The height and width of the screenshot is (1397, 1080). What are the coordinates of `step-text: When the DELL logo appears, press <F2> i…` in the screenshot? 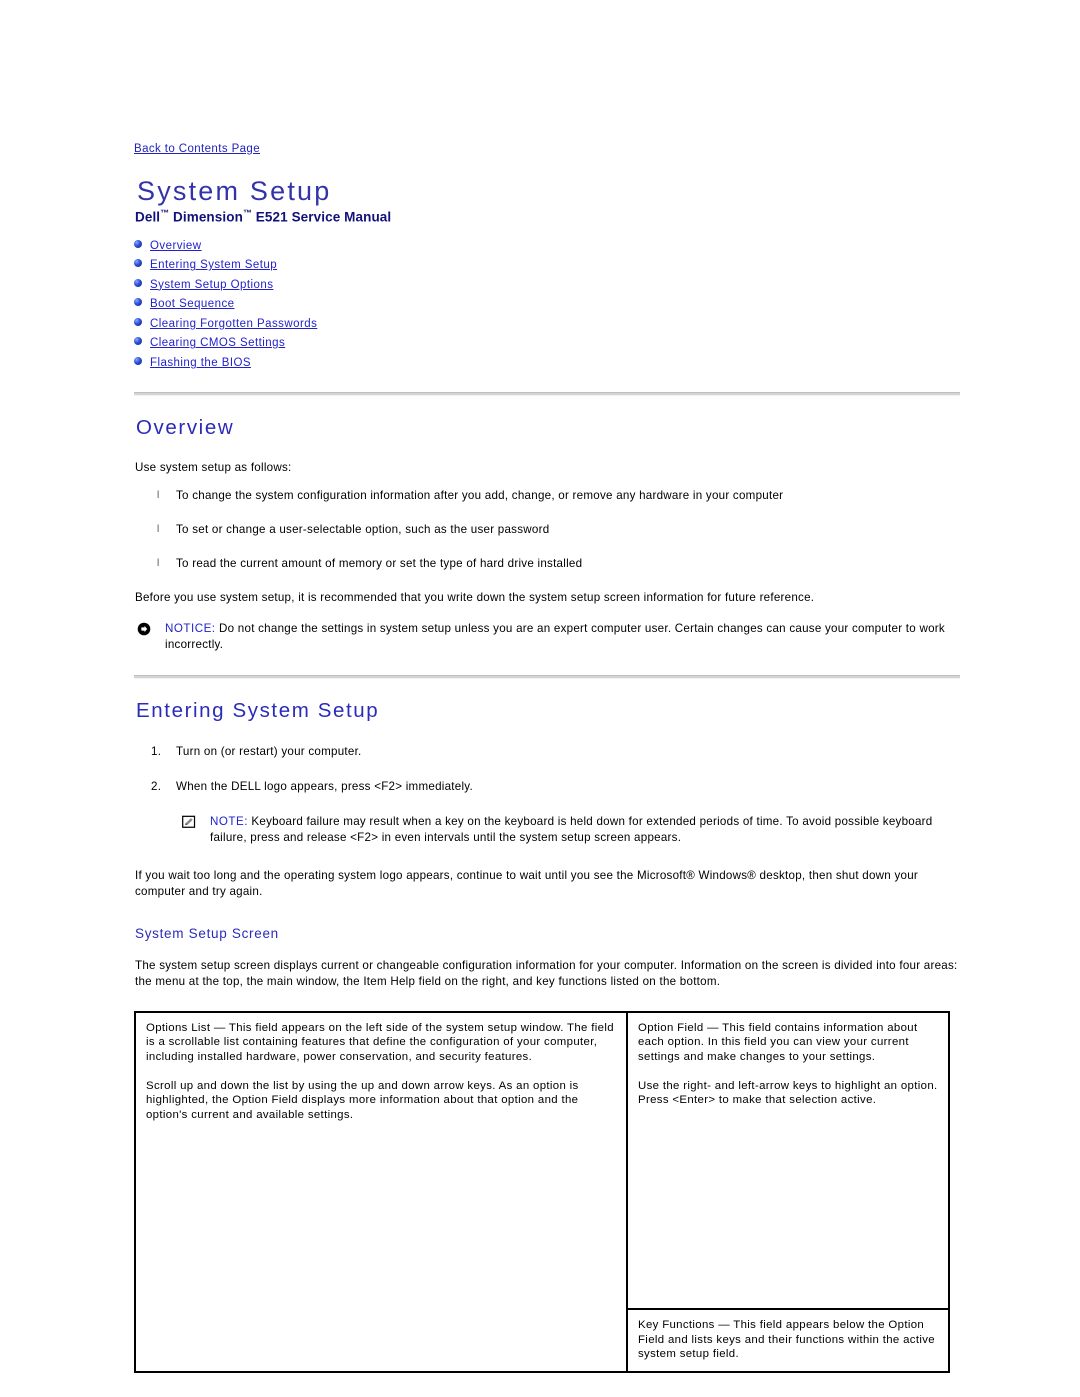 It's located at (324, 786).